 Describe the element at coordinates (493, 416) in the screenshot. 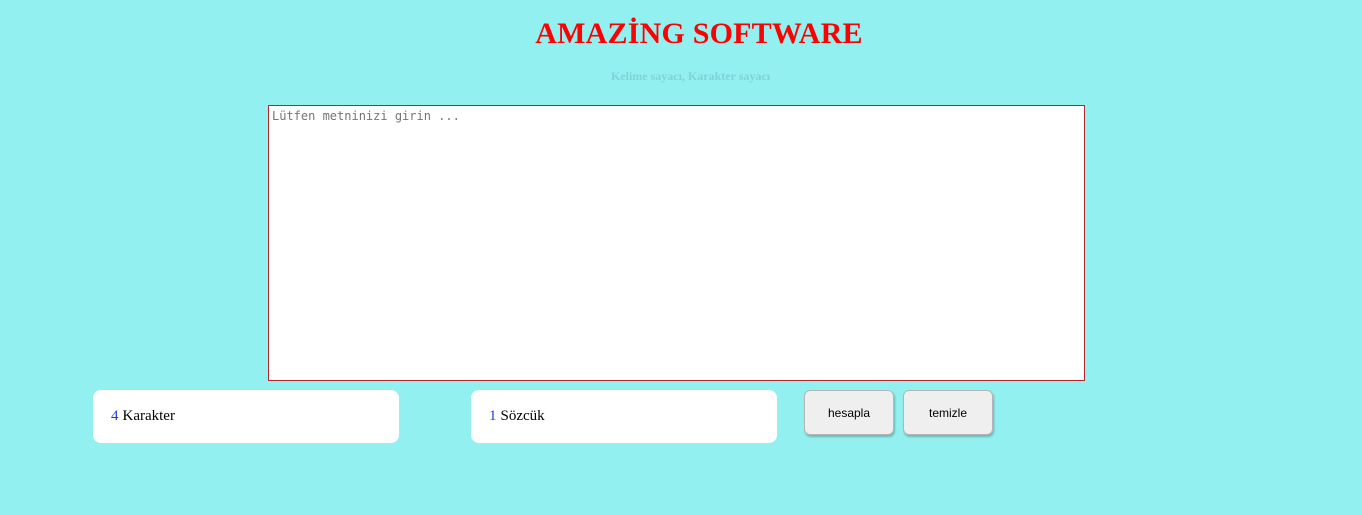

I see `word-count: 1` at that location.